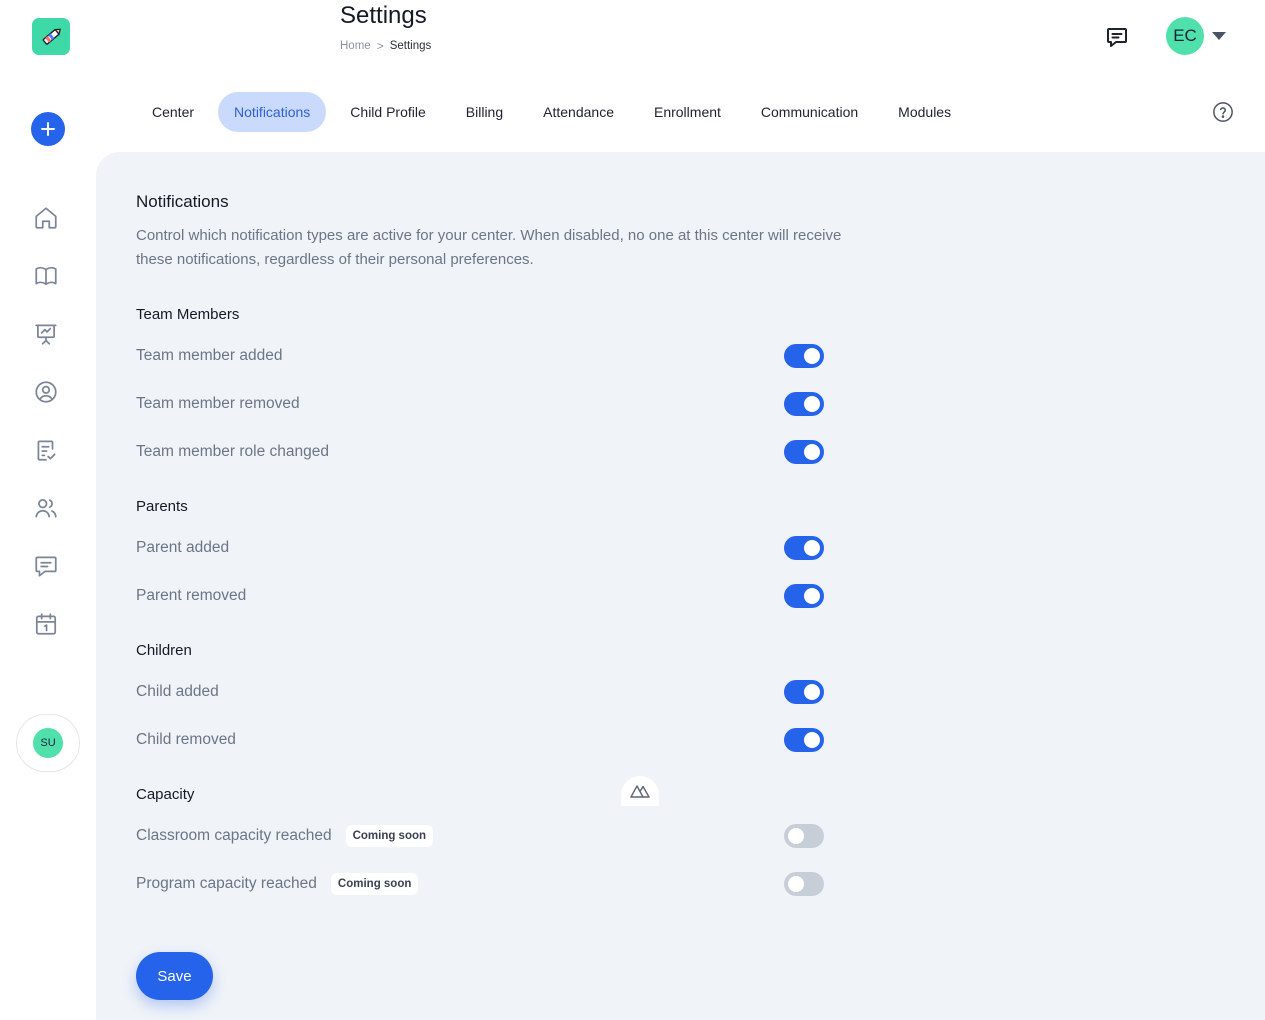 The height and width of the screenshot is (1020, 1265). Describe the element at coordinates (1223, 112) in the screenshot. I see `help-icon` at that location.